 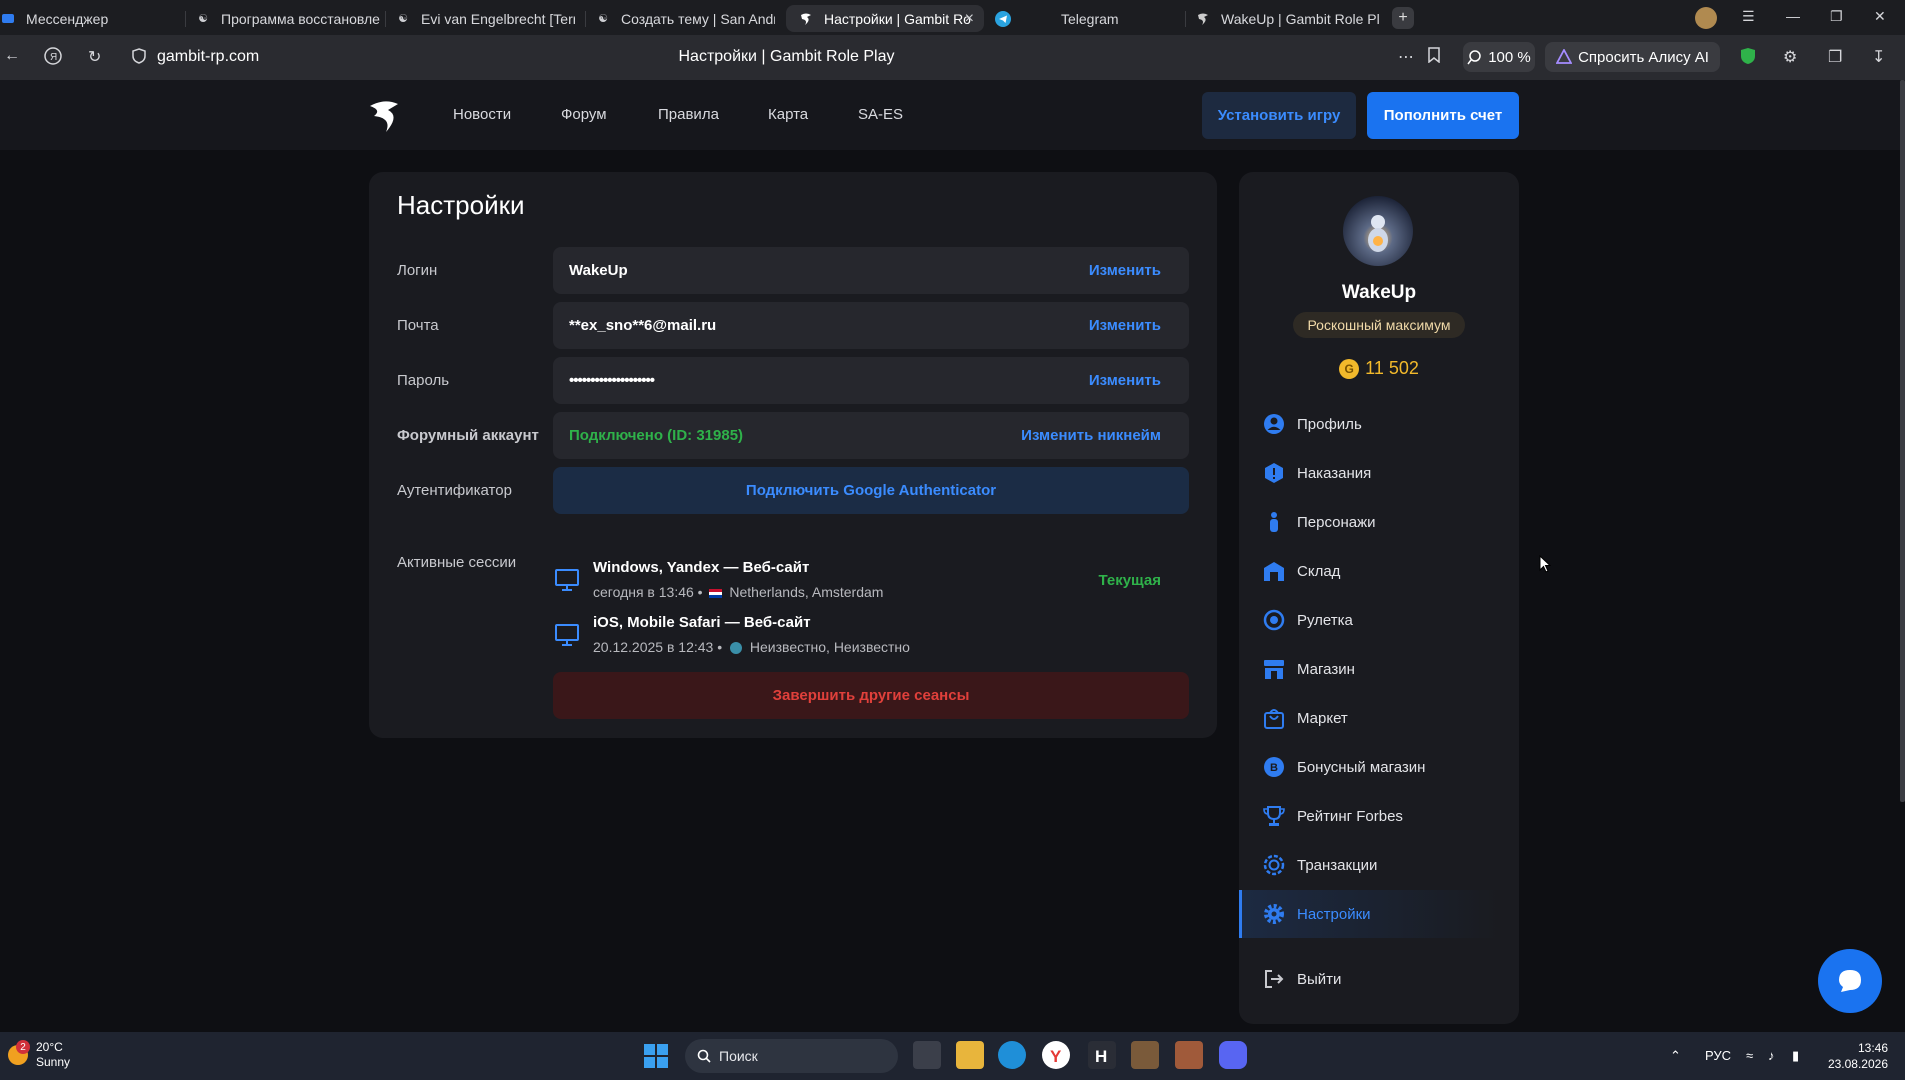 I want to click on page-scrollbar, so click(x=1902, y=441).